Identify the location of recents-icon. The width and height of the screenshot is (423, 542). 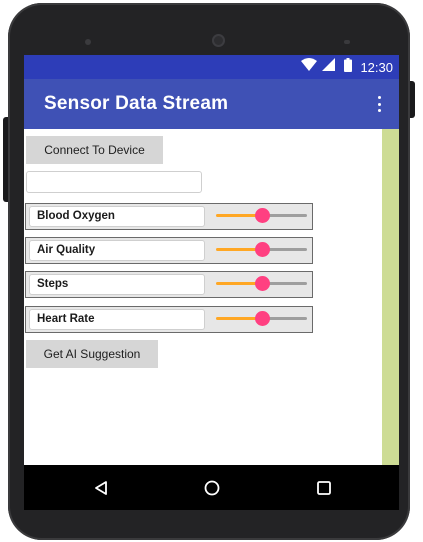
(324, 488).